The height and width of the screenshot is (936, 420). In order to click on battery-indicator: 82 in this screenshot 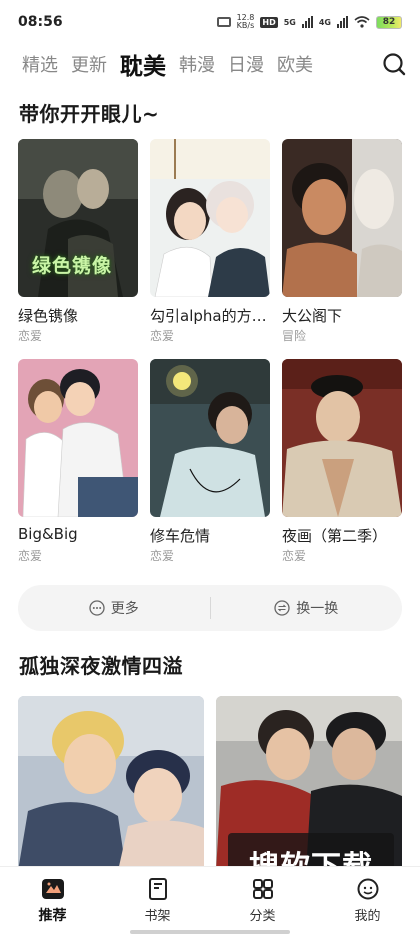, I will do `click(389, 22)`.